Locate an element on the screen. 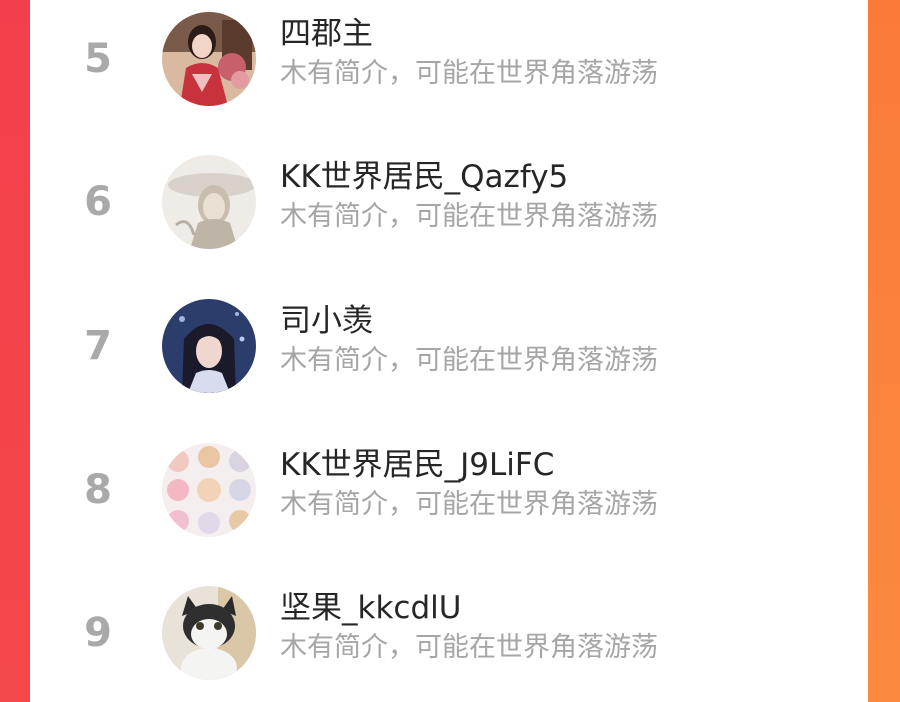 This screenshot has height=702, width=900. user-name: 坚果_kkcdlU is located at coordinates (370, 608).